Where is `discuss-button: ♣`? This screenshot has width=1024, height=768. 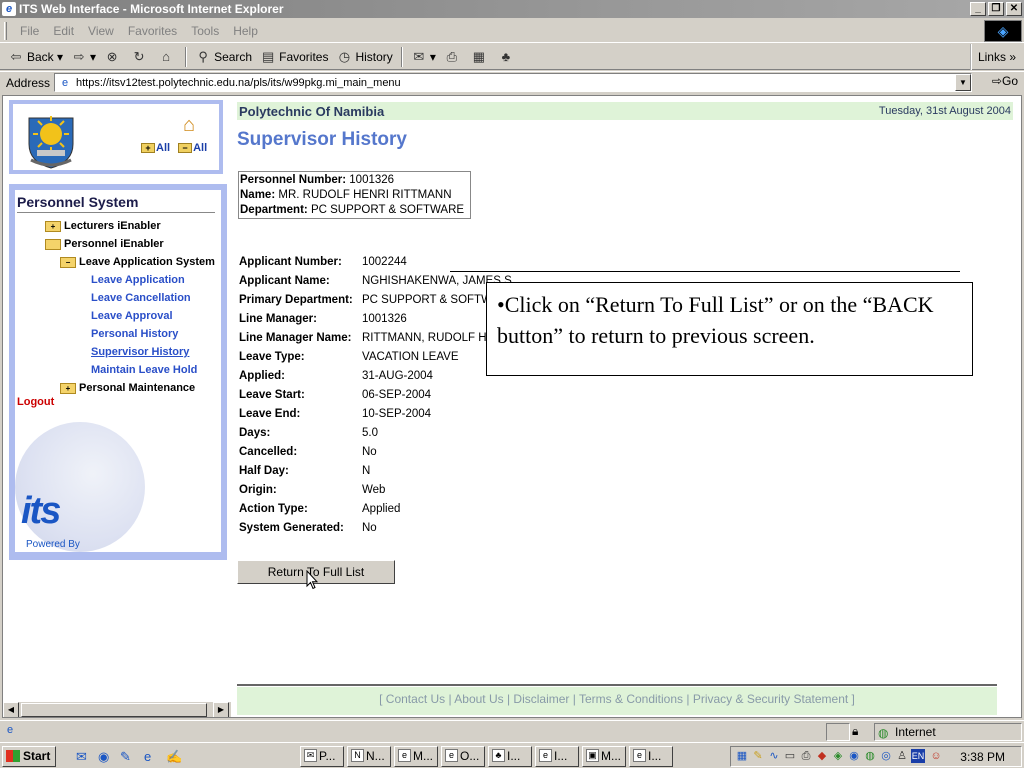 discuss-button: ♣ is located at coordinates (507, 57).